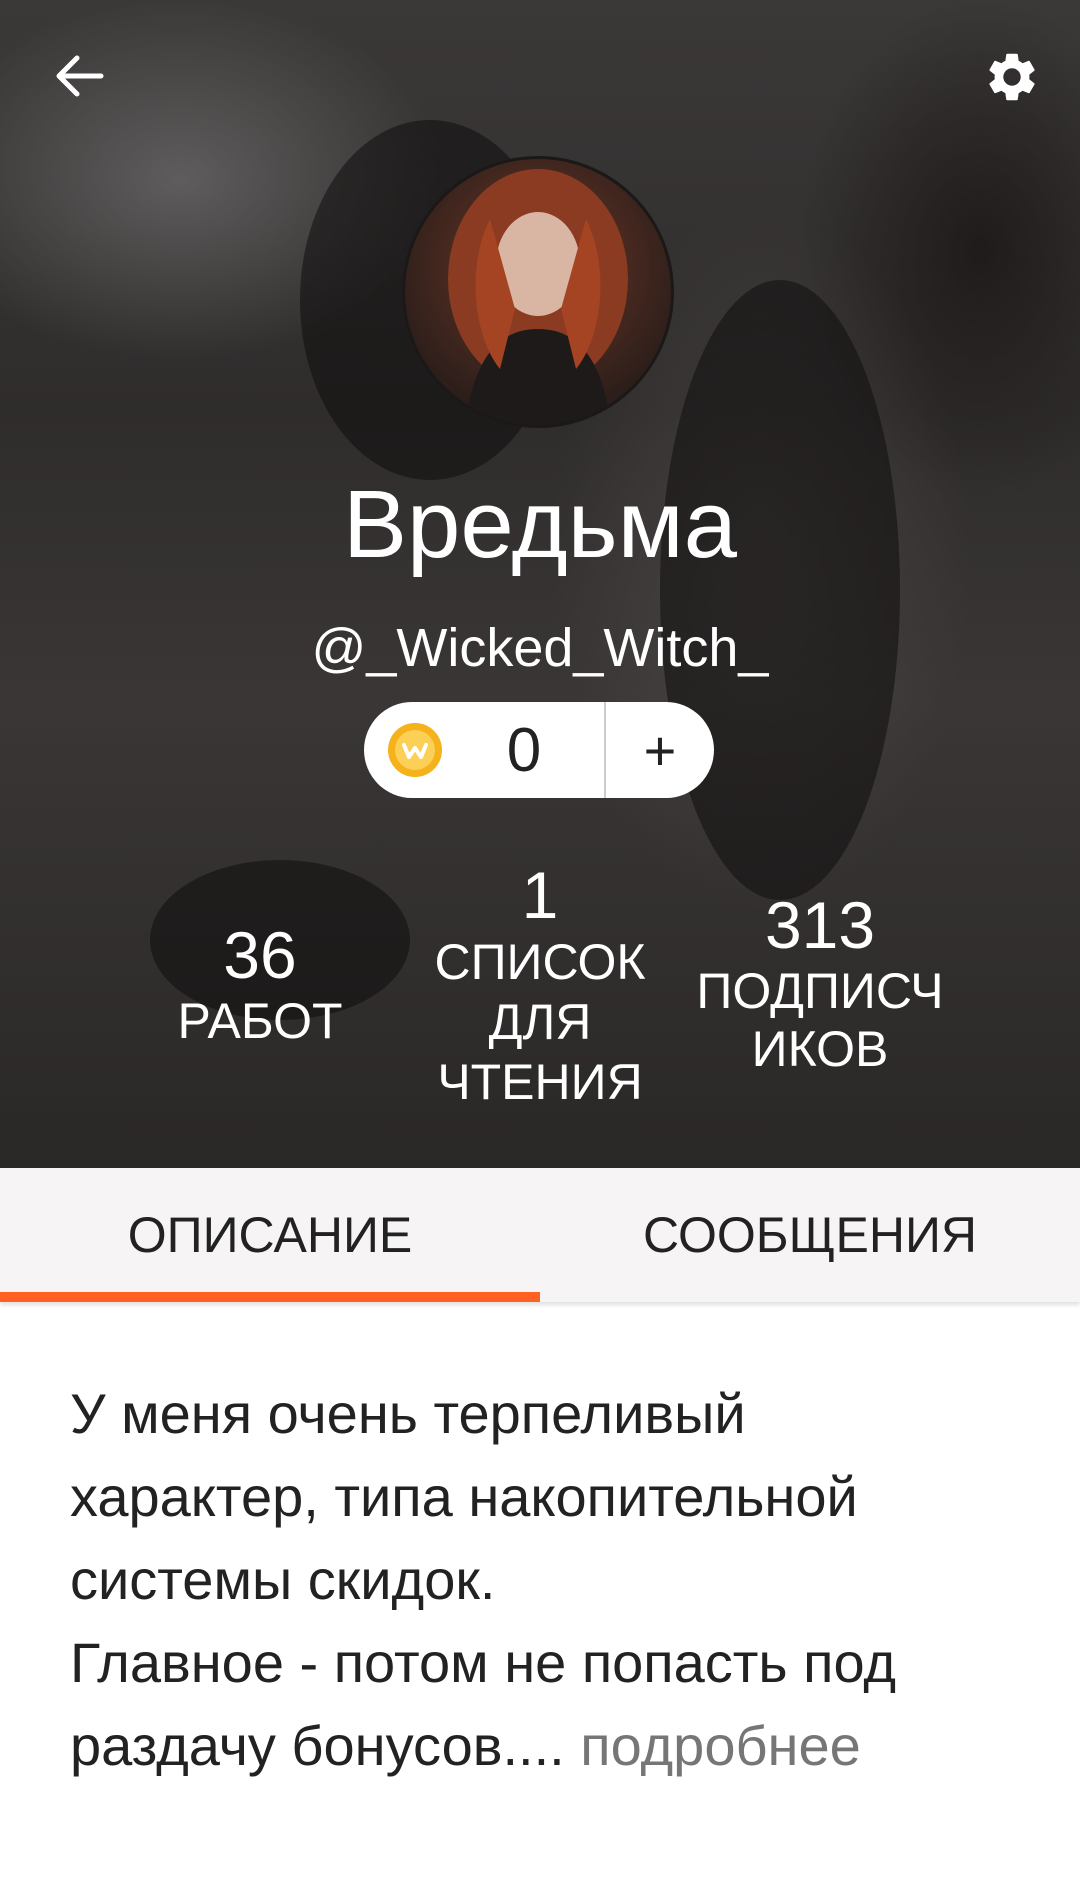 The width and height of the screenshot is (1080, 1886). Describe the element at coordinates (540, 648) in the screenshot. I see `username: @_Wicked_Witch_` at that location.